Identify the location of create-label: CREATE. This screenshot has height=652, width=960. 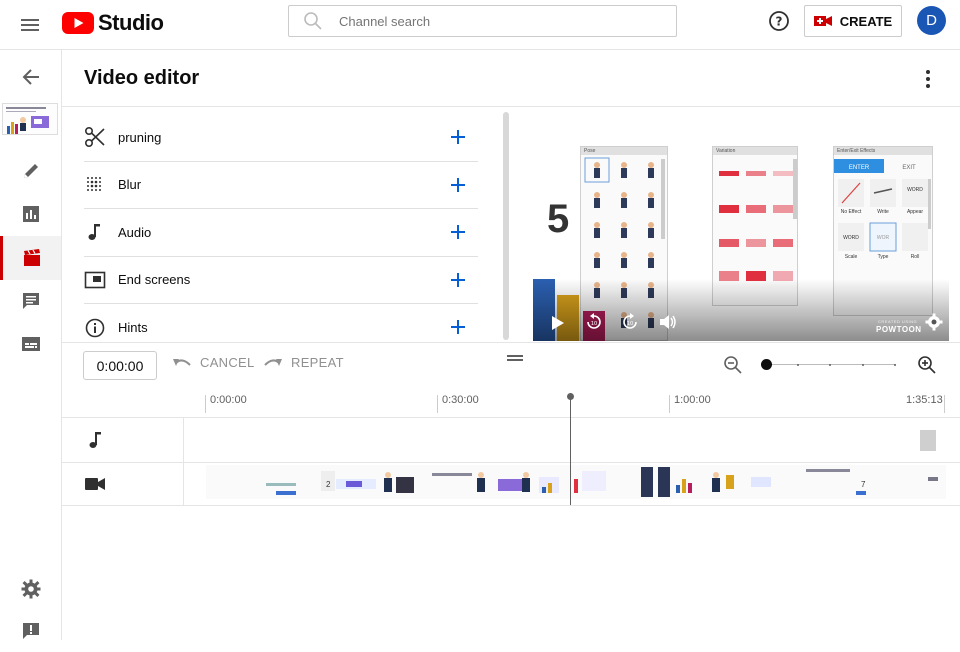
(866, 21).